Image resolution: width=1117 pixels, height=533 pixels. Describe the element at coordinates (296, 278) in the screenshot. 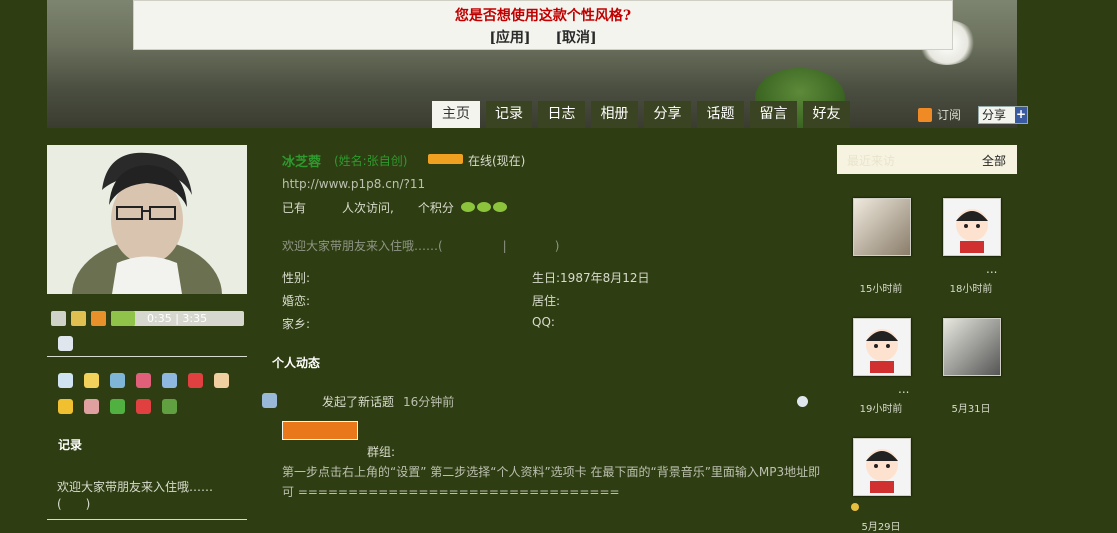

I see `gender-label: 性别:` at that location.